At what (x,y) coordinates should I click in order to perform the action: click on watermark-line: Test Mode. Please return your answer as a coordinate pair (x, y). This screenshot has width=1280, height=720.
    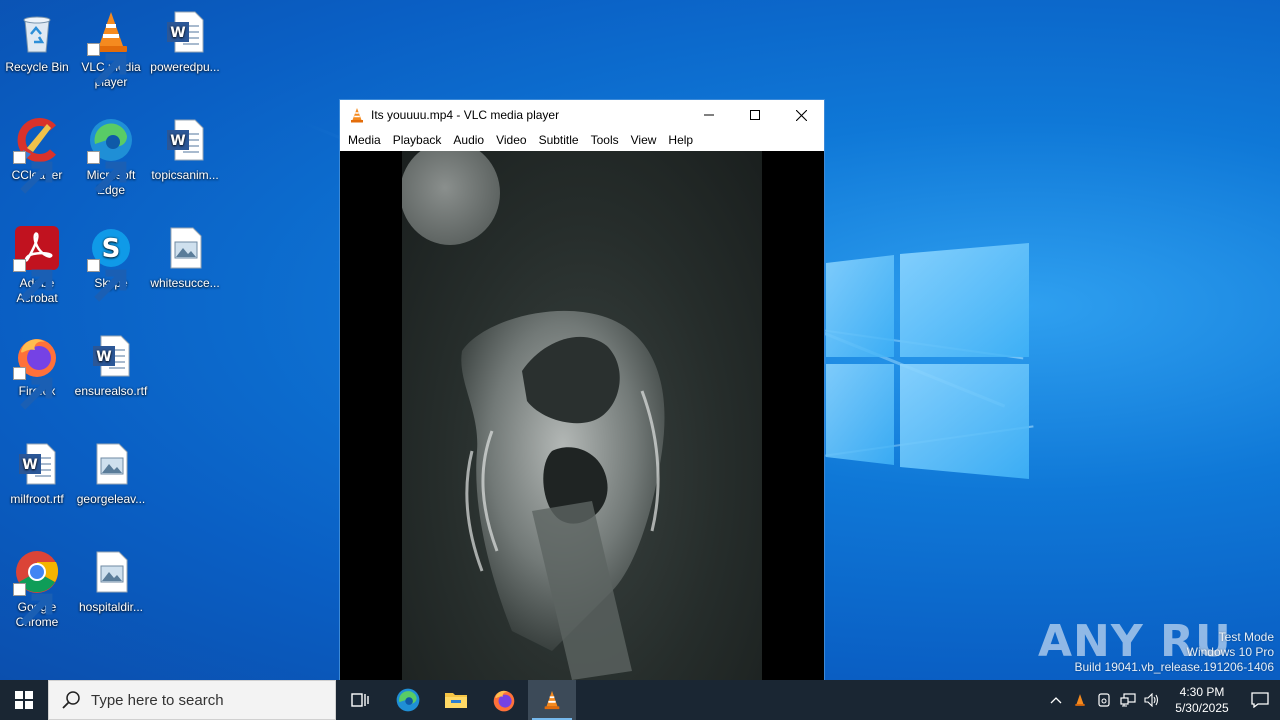
    Looking at the image, I should click on (1246, 637).